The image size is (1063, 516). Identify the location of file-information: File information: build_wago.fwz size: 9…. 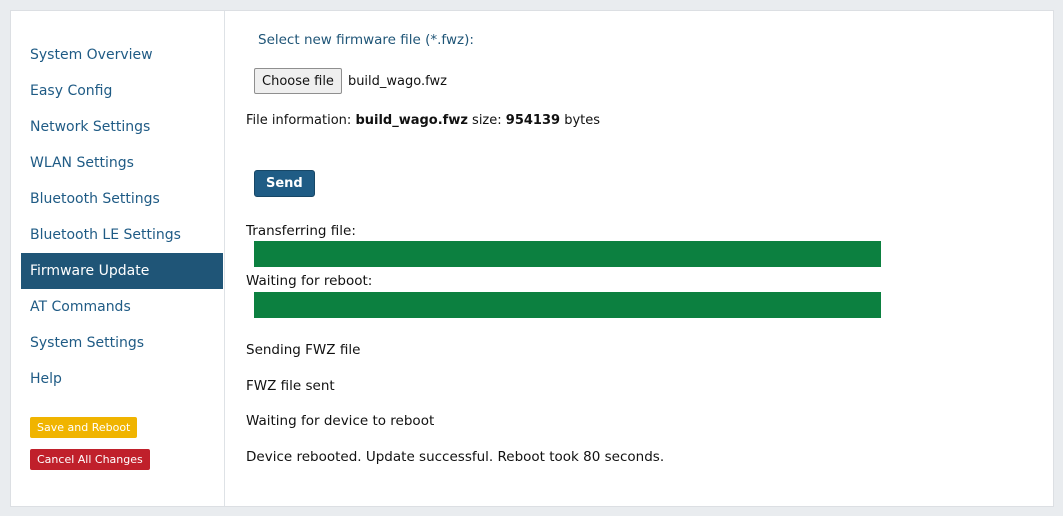
(423, 120).